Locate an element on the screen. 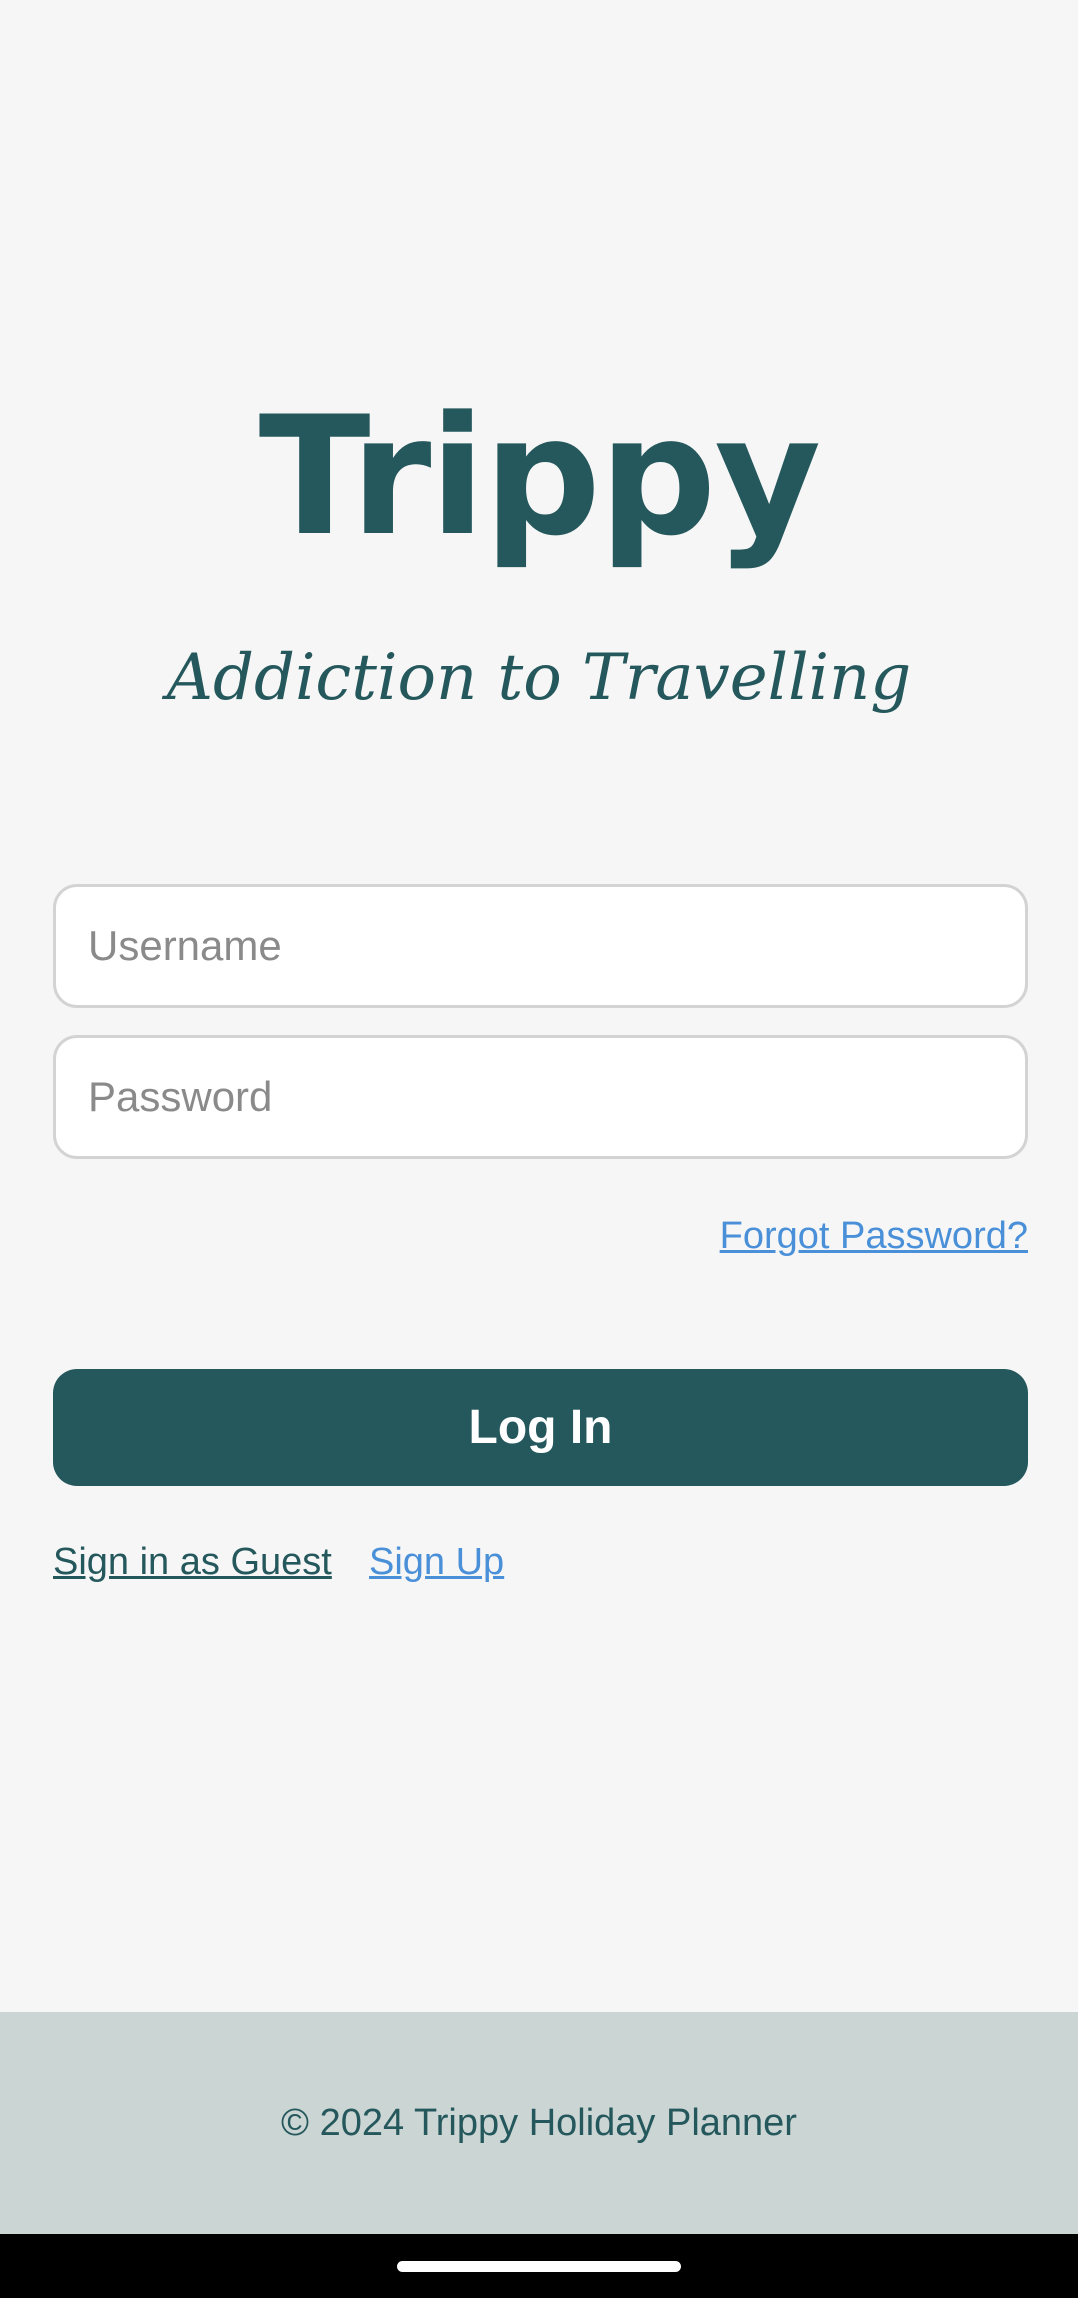 The image size is (1078, 2298). sign-in-as-guest-link: Sign in as Guest is located at coordinates (192, 1562).